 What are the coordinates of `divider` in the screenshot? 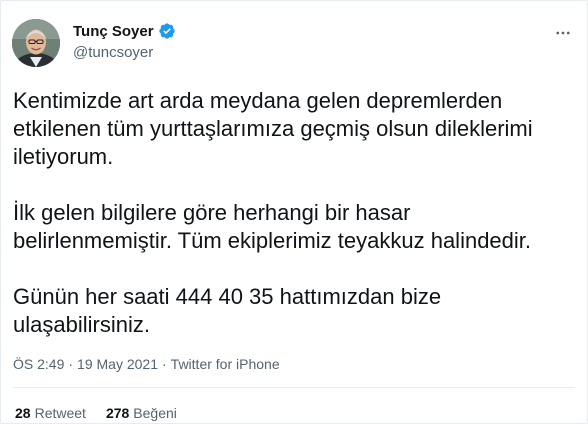 It's located at (294, 387).